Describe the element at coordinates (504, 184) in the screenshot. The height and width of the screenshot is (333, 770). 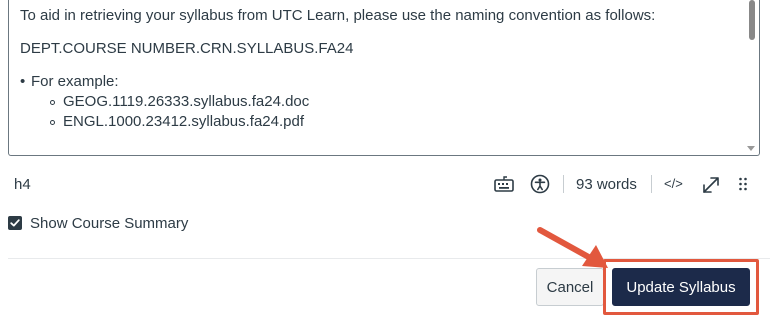
I see `keyboard-icon` at that location.